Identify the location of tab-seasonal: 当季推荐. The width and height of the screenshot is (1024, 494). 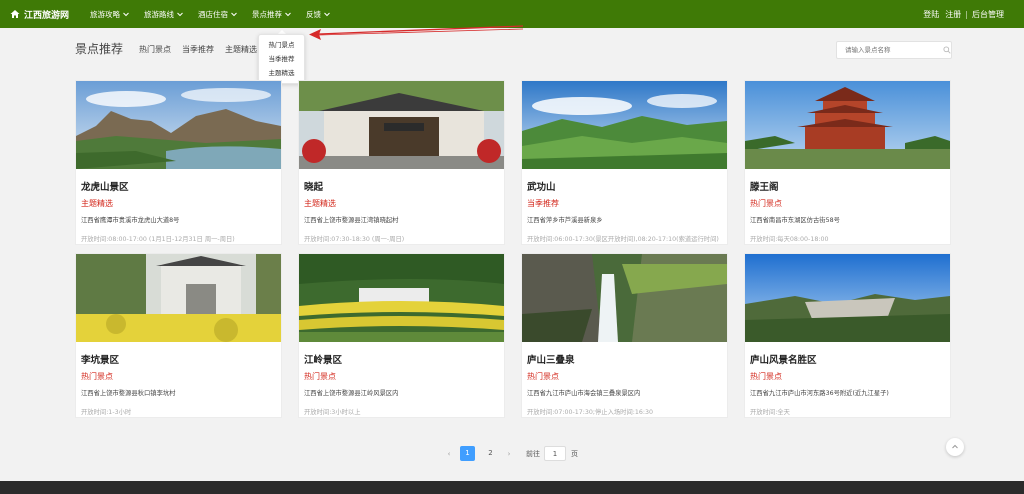
(198, 49).